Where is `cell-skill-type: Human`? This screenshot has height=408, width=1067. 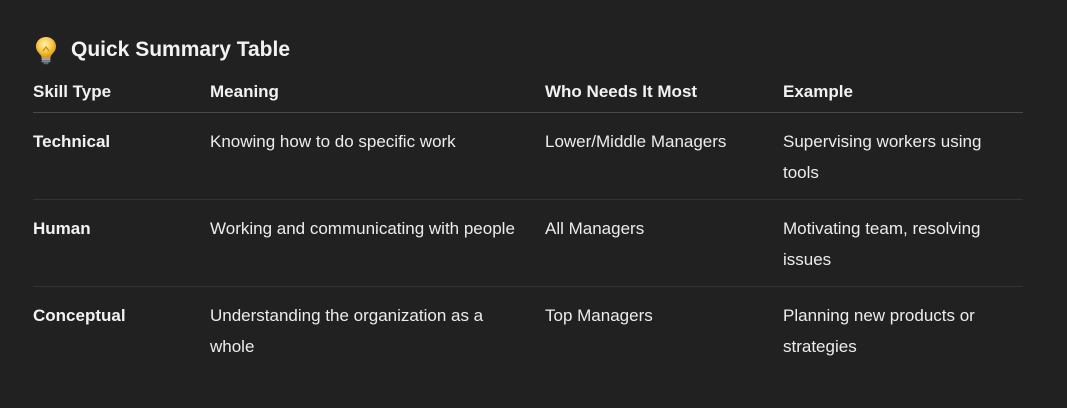 cell-skill-type: Human is located at coordinates (121, 243).